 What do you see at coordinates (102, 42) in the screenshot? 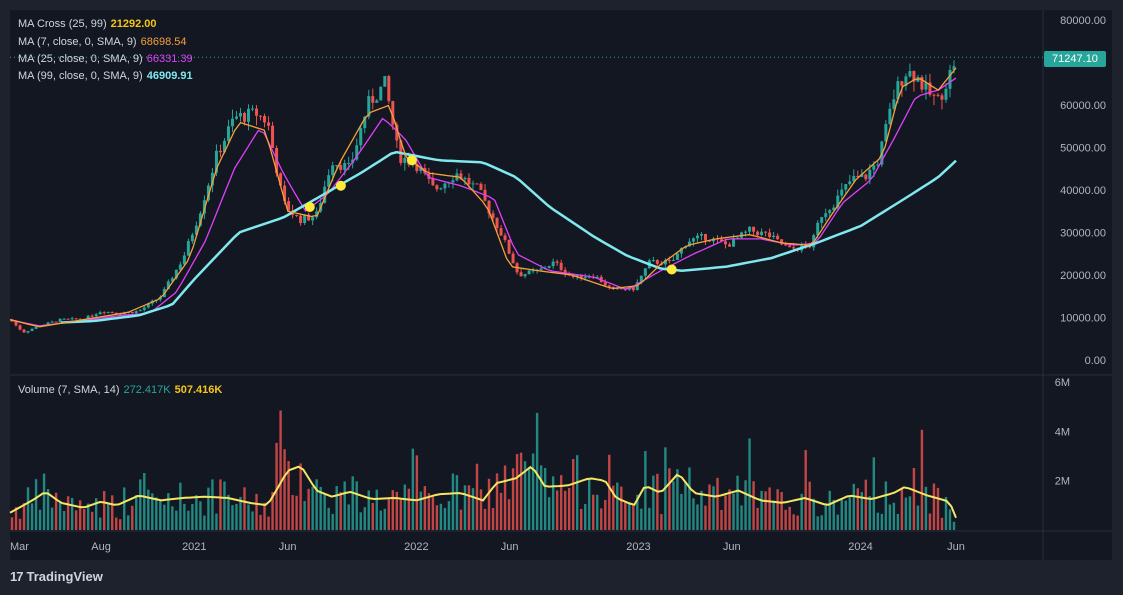
I see `legend-ma7: MA (7, close, 0, SMA, 9) 68698.54` at bounding box center [102, 42].